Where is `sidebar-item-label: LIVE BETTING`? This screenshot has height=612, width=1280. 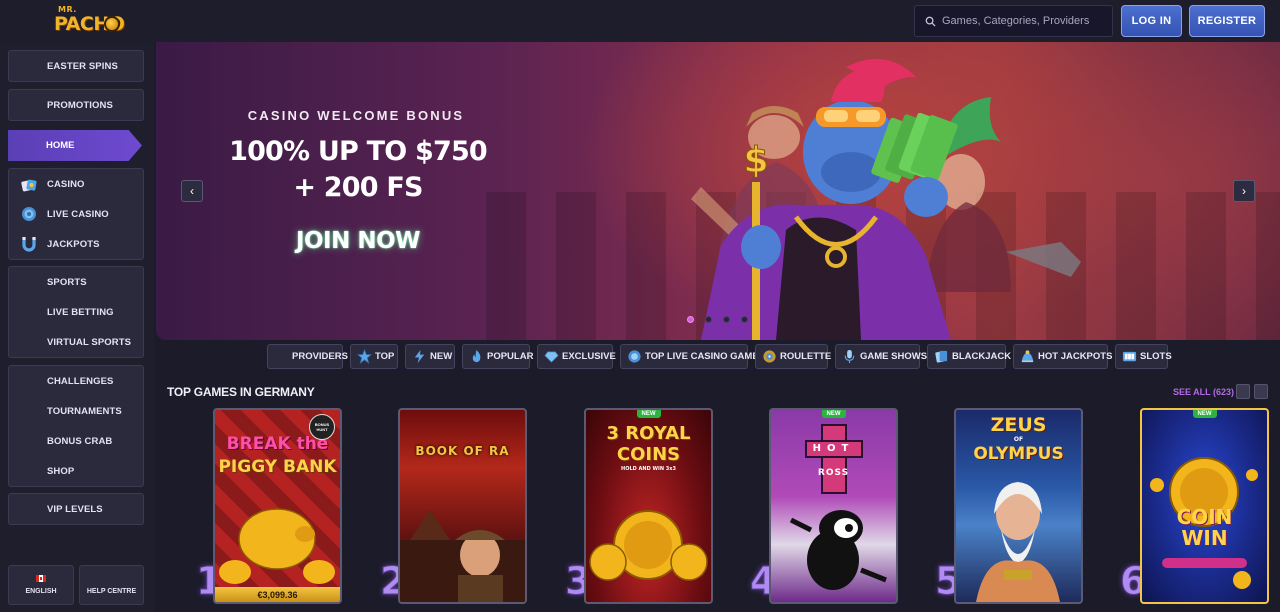 sidebar-item-label: LIVE BETTING is located at coordinates (80, 312).